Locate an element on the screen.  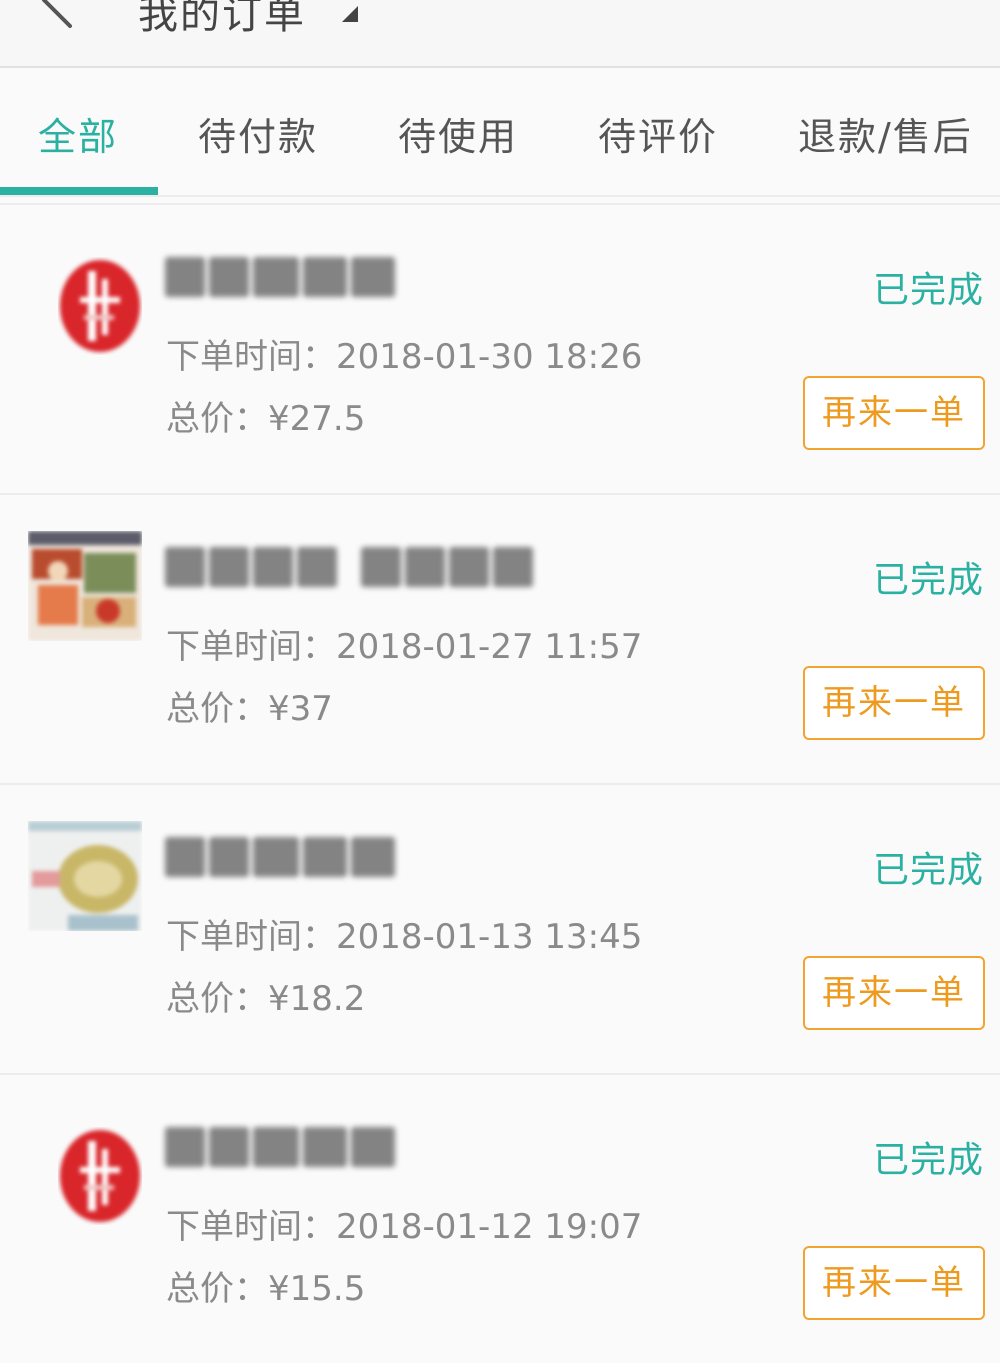
back-arrow-icon is located at coordinates (61, 15).